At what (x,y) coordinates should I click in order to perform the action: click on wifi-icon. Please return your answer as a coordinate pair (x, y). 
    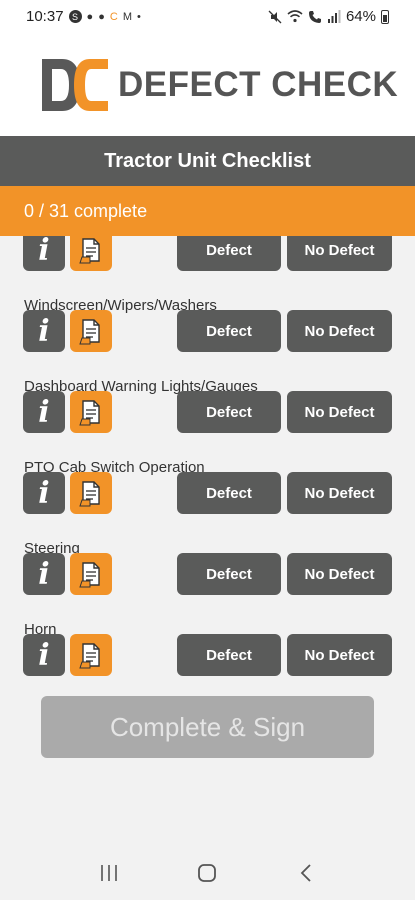
    Looking at the image, I should click on (295, 16).